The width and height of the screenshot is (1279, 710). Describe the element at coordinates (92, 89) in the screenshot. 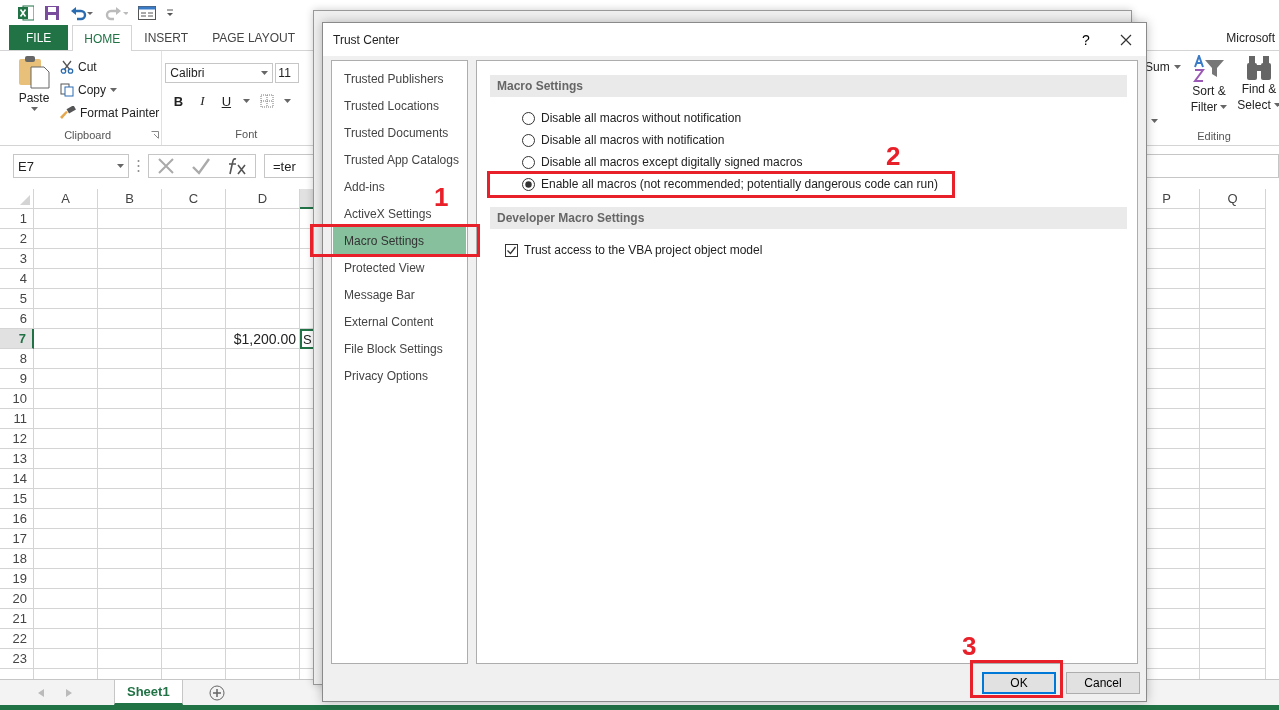

I see `copy-label: Copy` at that location.